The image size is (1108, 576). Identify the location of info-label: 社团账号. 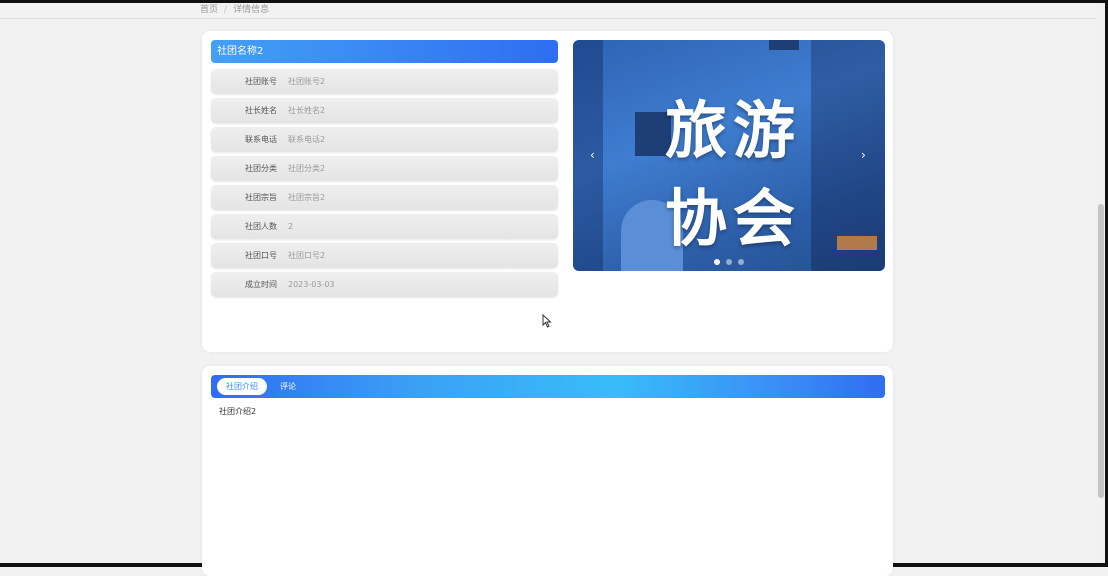
(261, 81).